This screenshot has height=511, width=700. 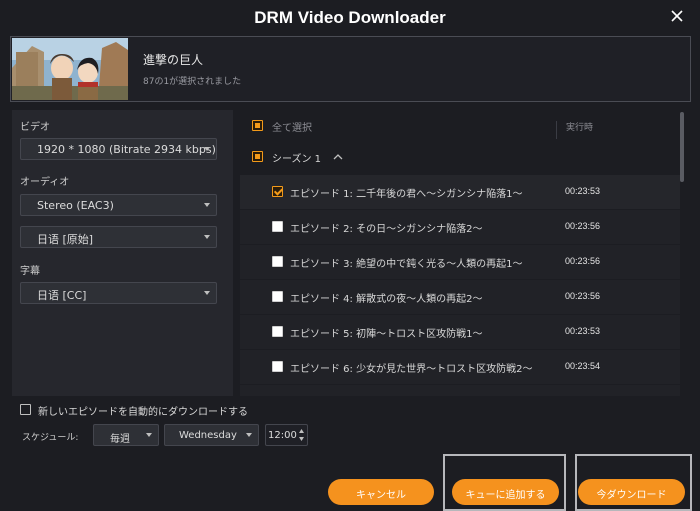 I want to click on episode-title: エピソード 2: その日～シガンシナ陥落2～, so click(x=386, y=229).